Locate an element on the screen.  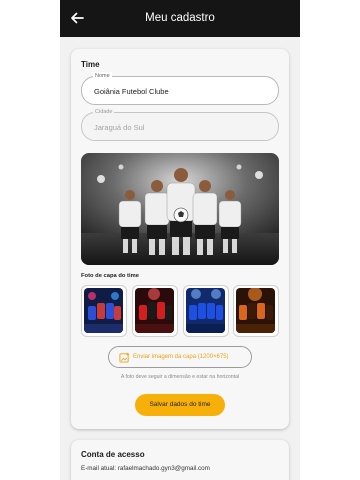
cover-options-label: Foto de capa do time is located at coordinates (110, 276).